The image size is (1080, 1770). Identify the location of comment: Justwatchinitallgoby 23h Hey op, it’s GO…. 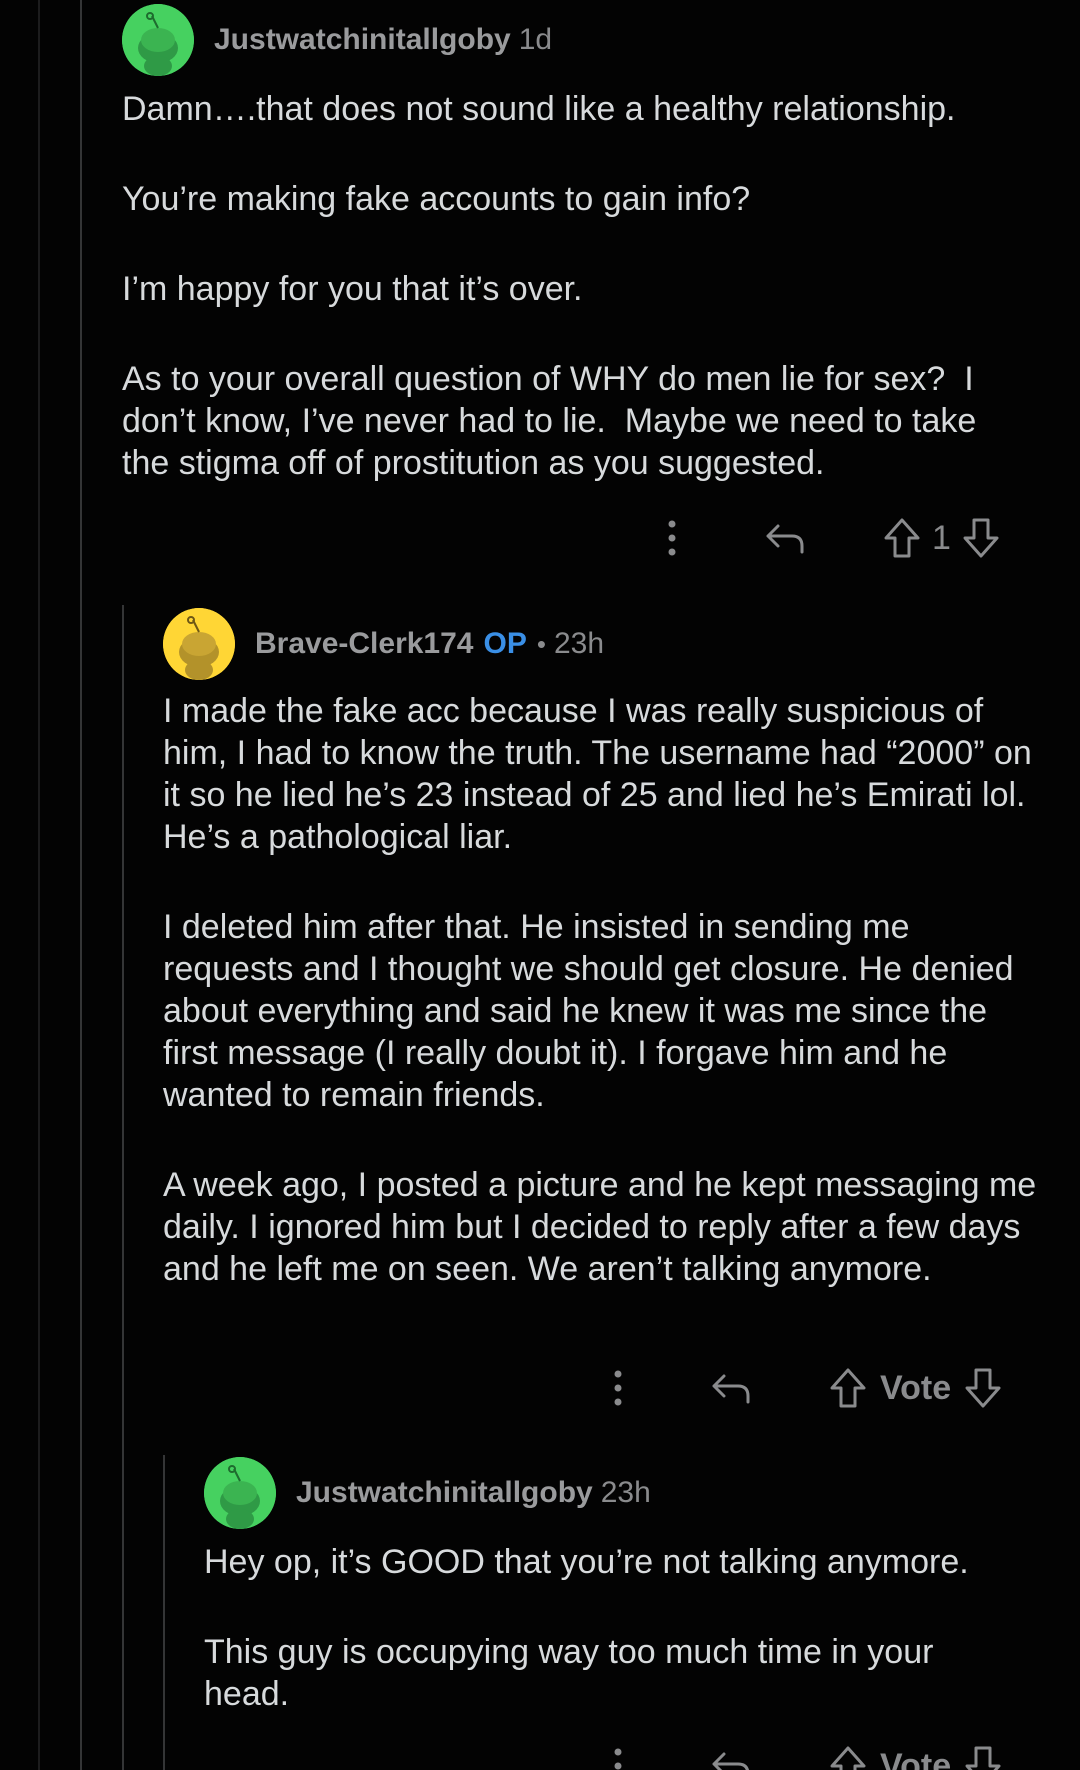
(634, 1586).